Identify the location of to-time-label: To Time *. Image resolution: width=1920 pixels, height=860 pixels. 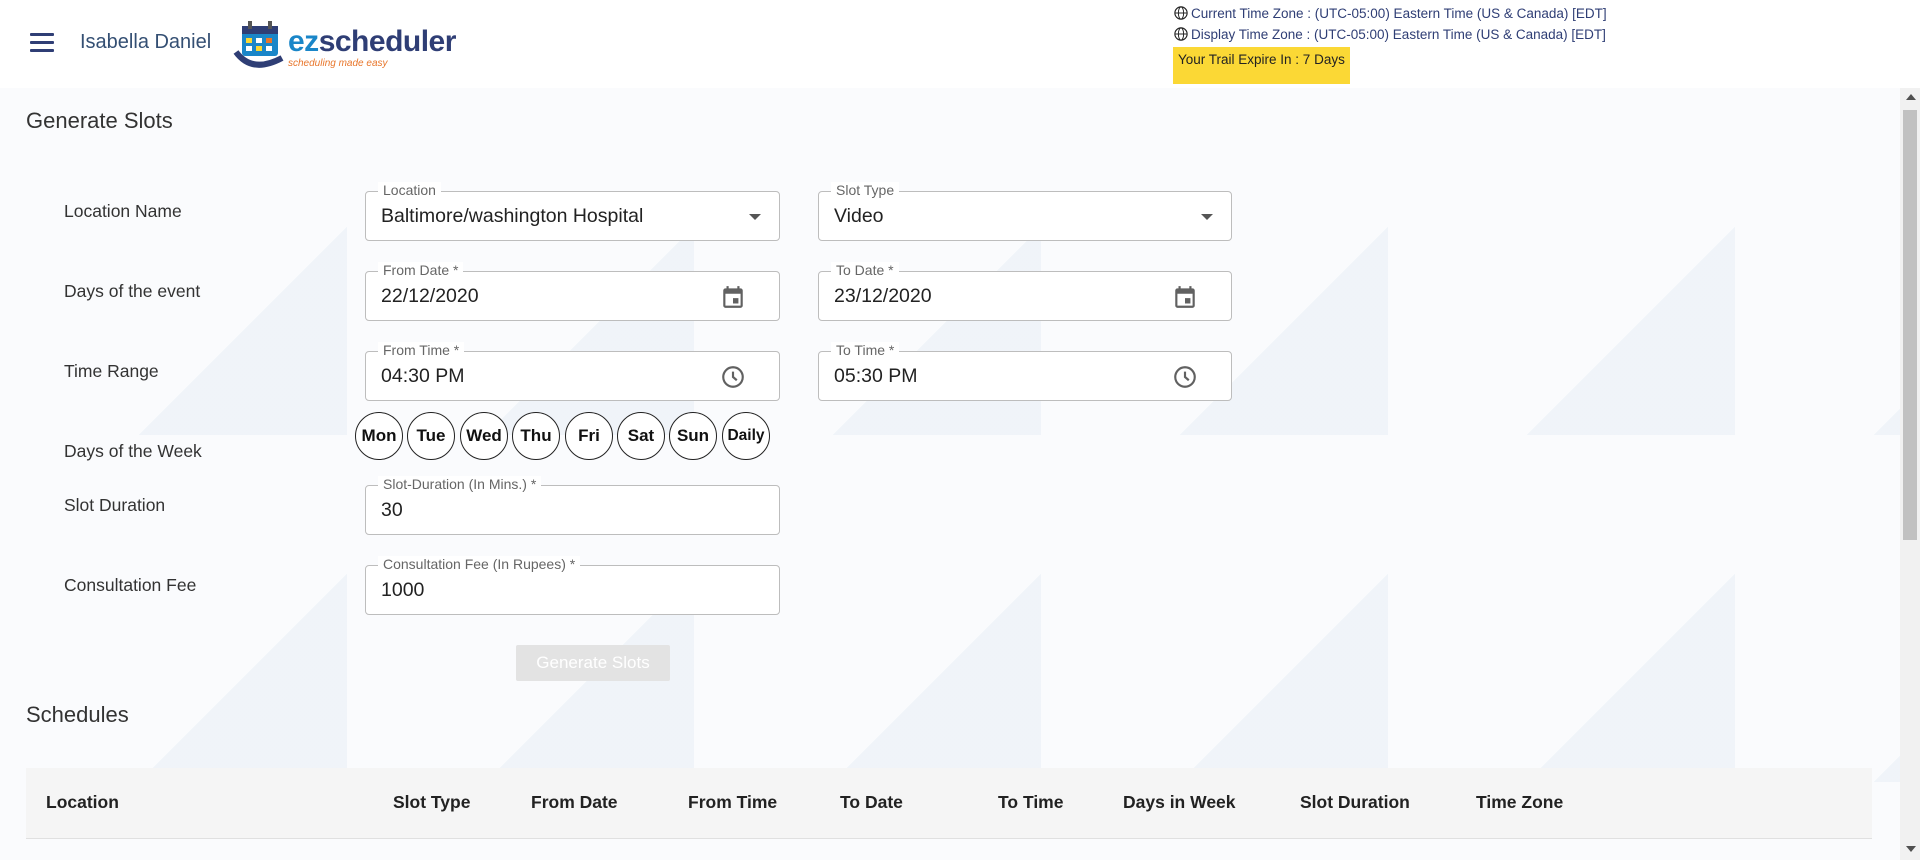
(865, 350).